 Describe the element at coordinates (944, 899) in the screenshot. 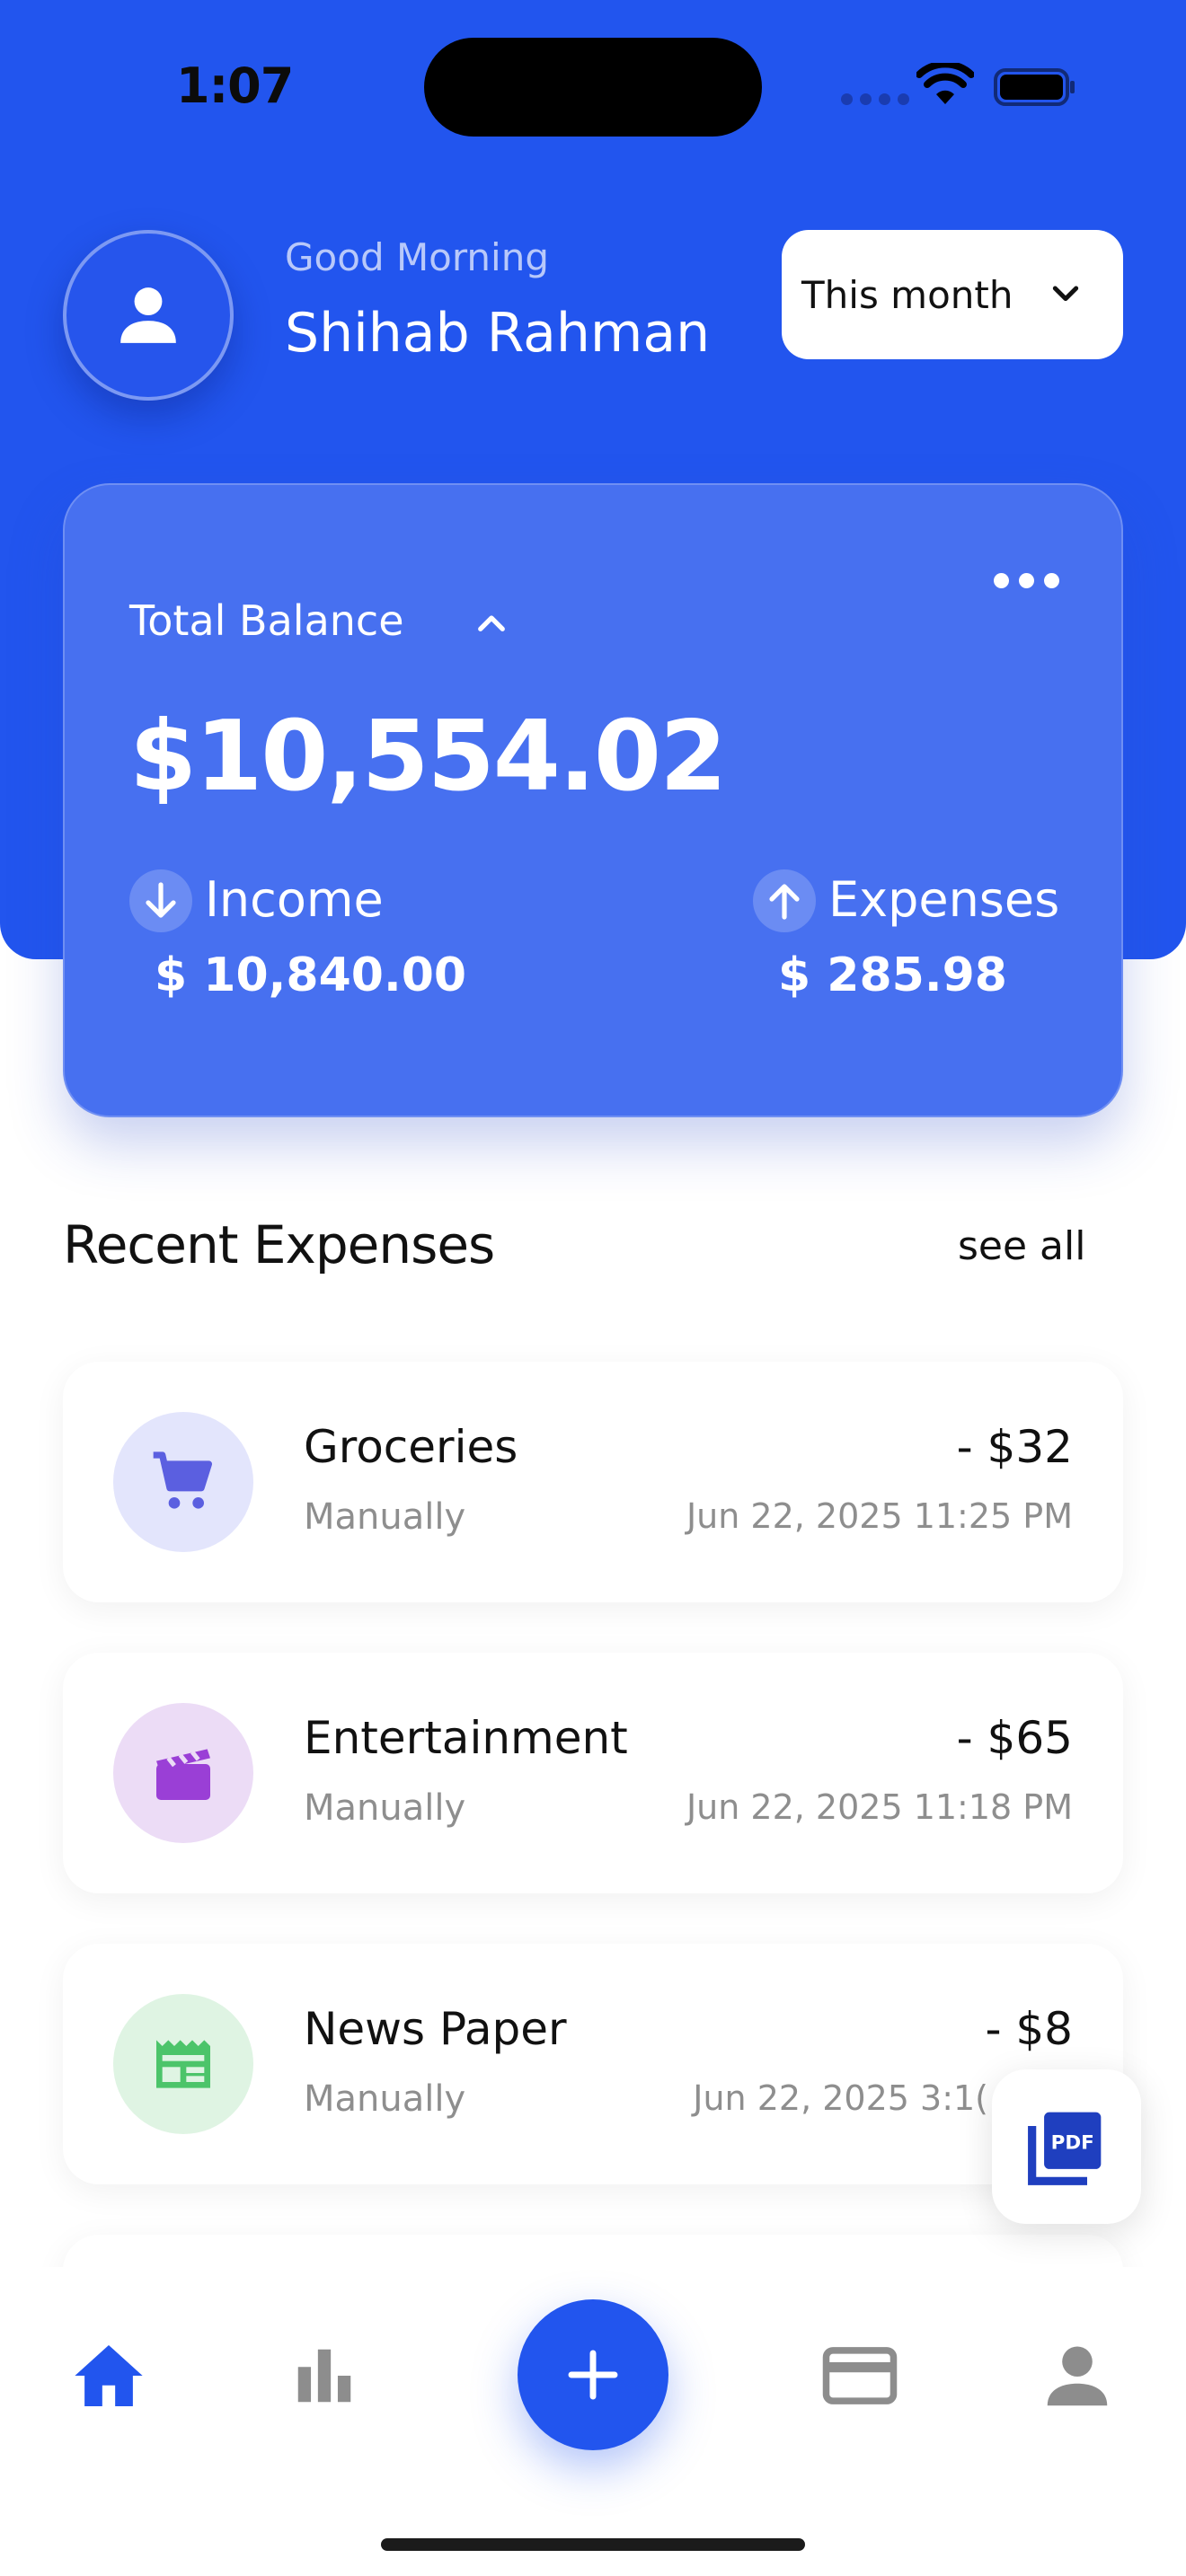

I see `expenses-label: Expenses` at that location.